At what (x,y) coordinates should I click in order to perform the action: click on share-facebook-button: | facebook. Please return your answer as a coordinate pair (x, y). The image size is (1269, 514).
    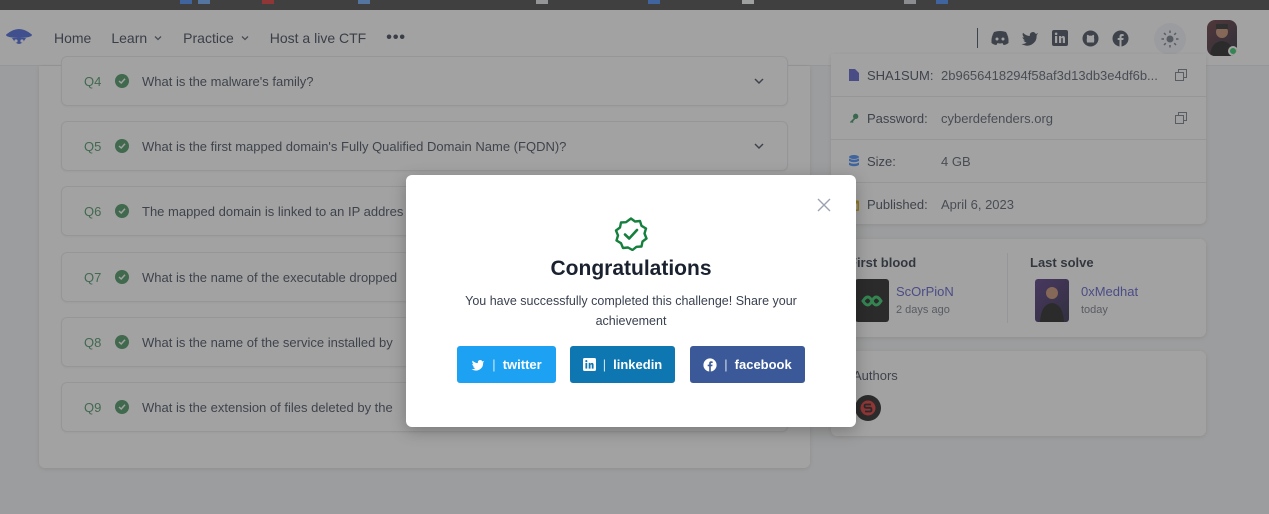
    Looking at the image, I should click on (747, 364).